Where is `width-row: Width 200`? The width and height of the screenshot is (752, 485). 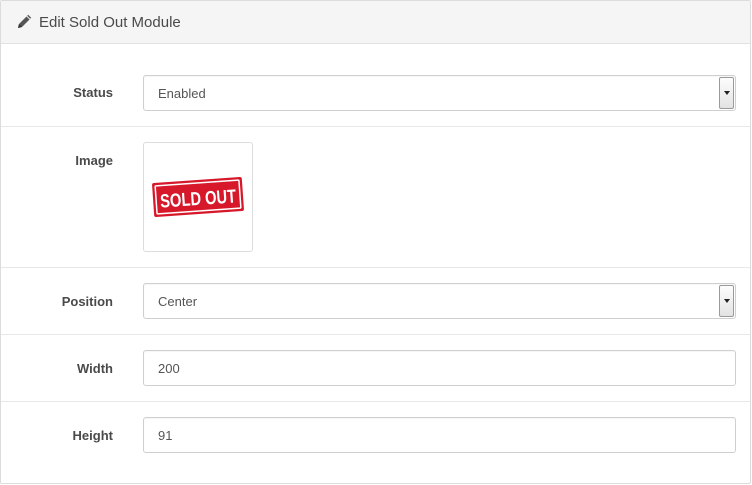 width-row: Width 200 is located at coordinates (375, 368).